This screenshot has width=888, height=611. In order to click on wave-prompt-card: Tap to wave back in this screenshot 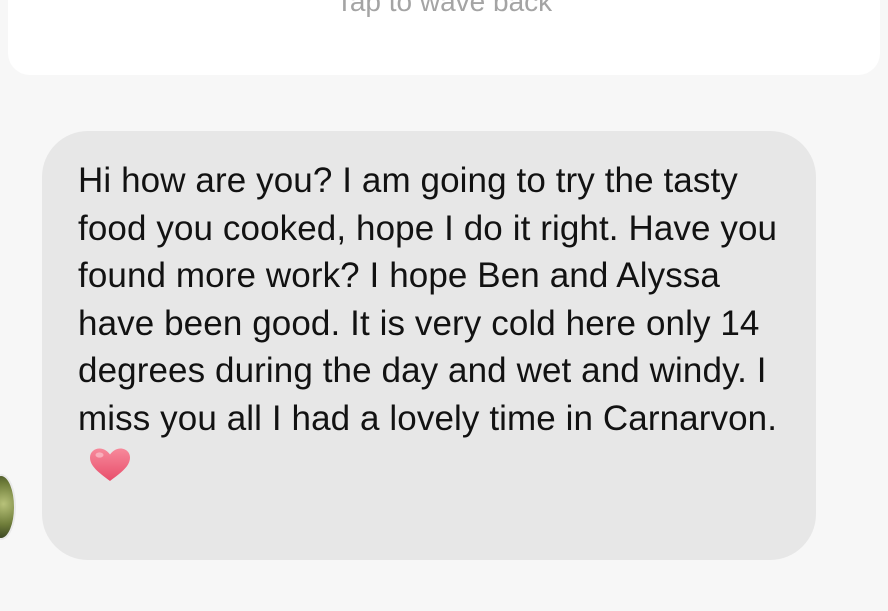, I will do `click(444, 37)`.